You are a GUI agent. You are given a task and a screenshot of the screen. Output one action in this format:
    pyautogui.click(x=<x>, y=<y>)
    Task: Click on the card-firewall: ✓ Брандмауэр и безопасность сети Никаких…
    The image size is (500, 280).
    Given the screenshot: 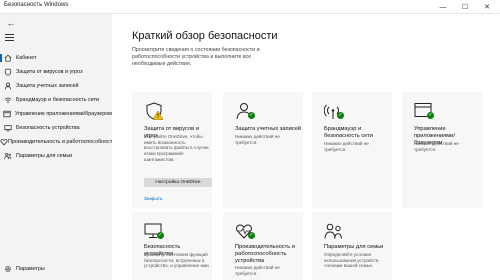 What is the action you would take?
    pyautogui.click(x=352, y=150)
    